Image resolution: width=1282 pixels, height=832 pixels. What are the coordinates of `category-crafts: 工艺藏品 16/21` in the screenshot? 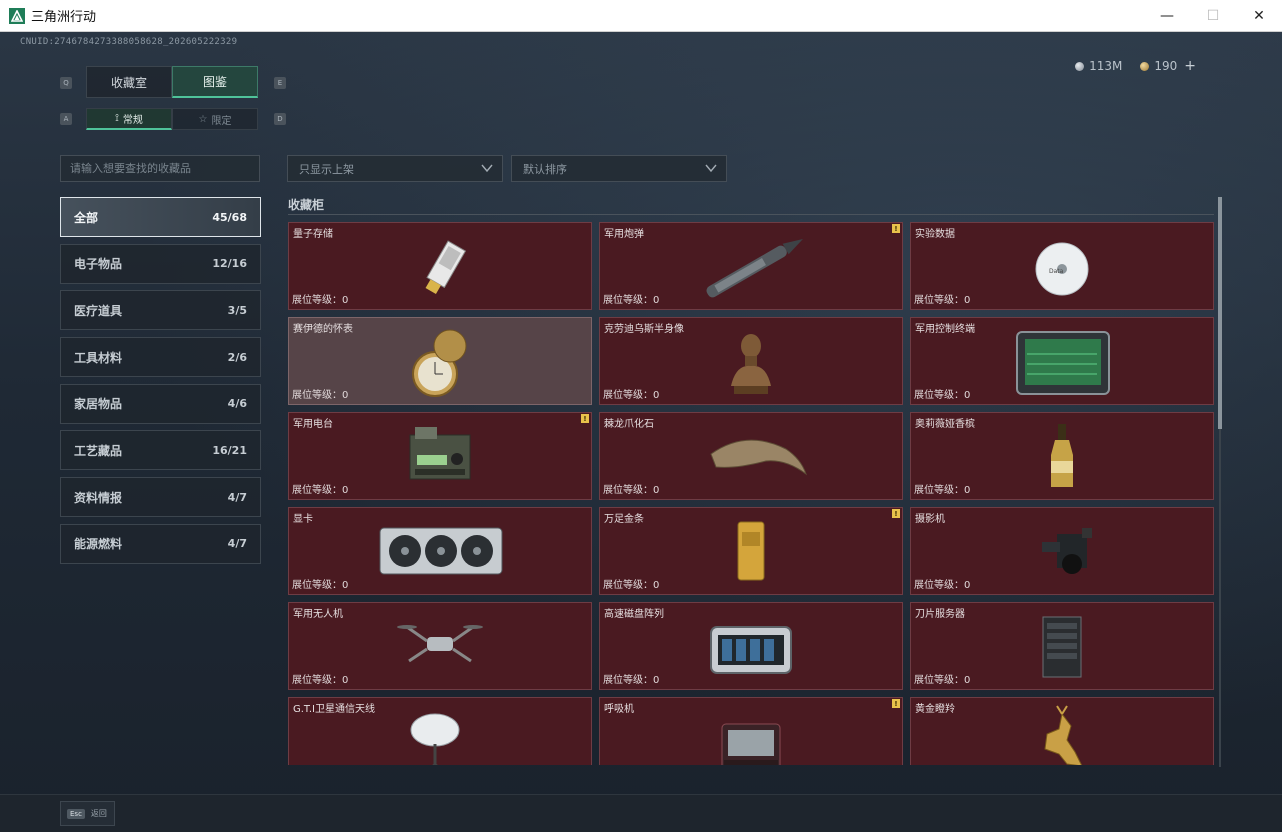 It's located at (160, 450).